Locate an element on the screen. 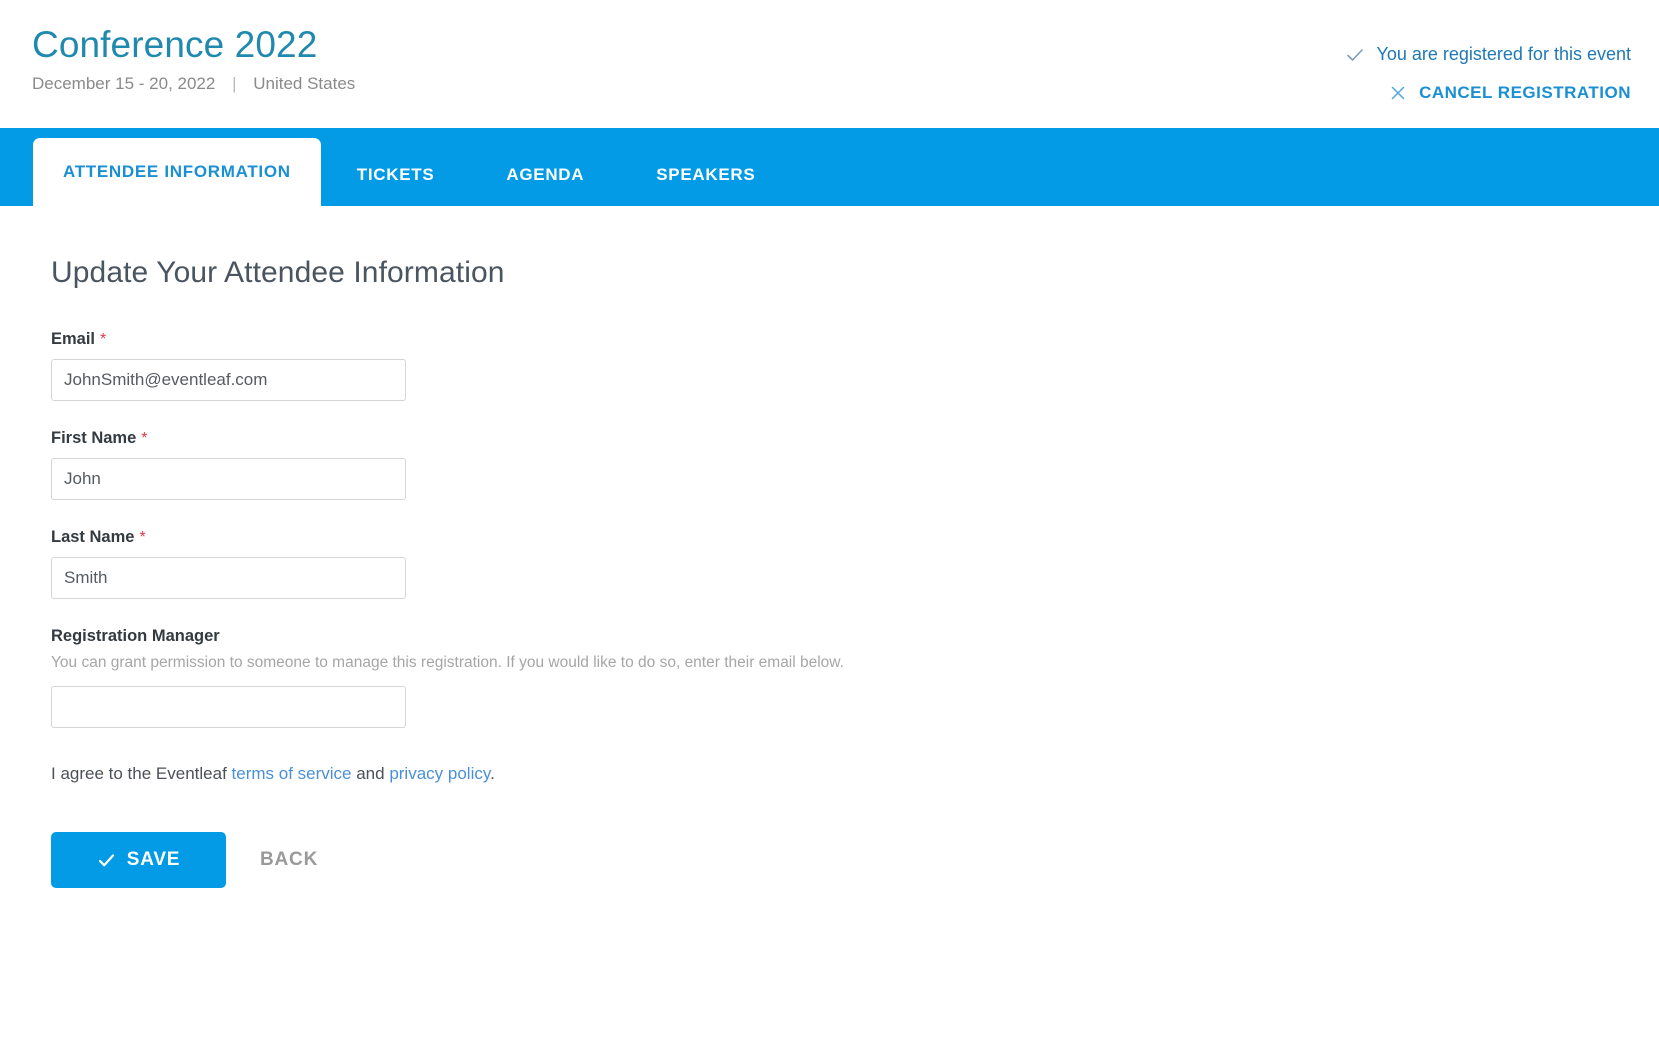  first-name-label: First Name * is located at coordinates (855, 438).